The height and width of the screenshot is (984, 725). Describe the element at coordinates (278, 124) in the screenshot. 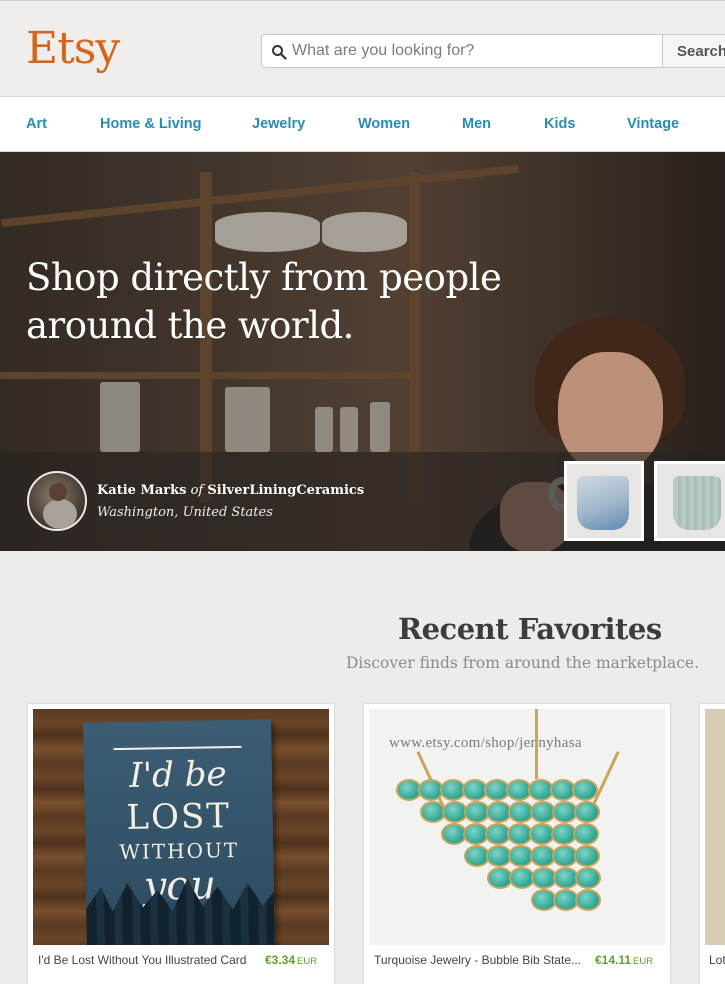

I see `nav-item-jewelry: Jewelry` at that location.